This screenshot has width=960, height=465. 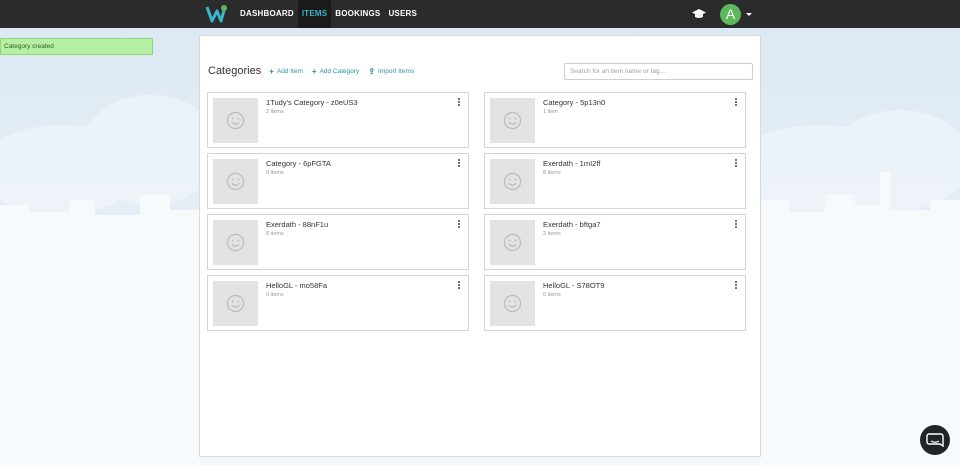 I want to click on chevron-down-icon, so click(x=749, y=14).